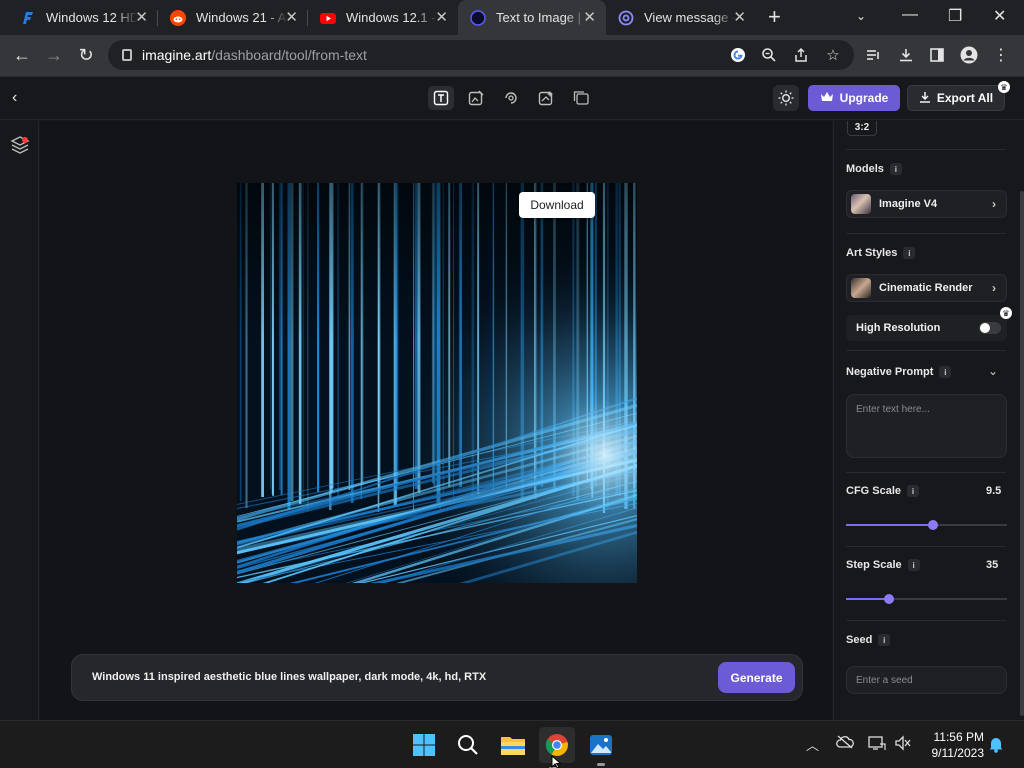  I want to click on volume-muted-icon, so click(903, 744).